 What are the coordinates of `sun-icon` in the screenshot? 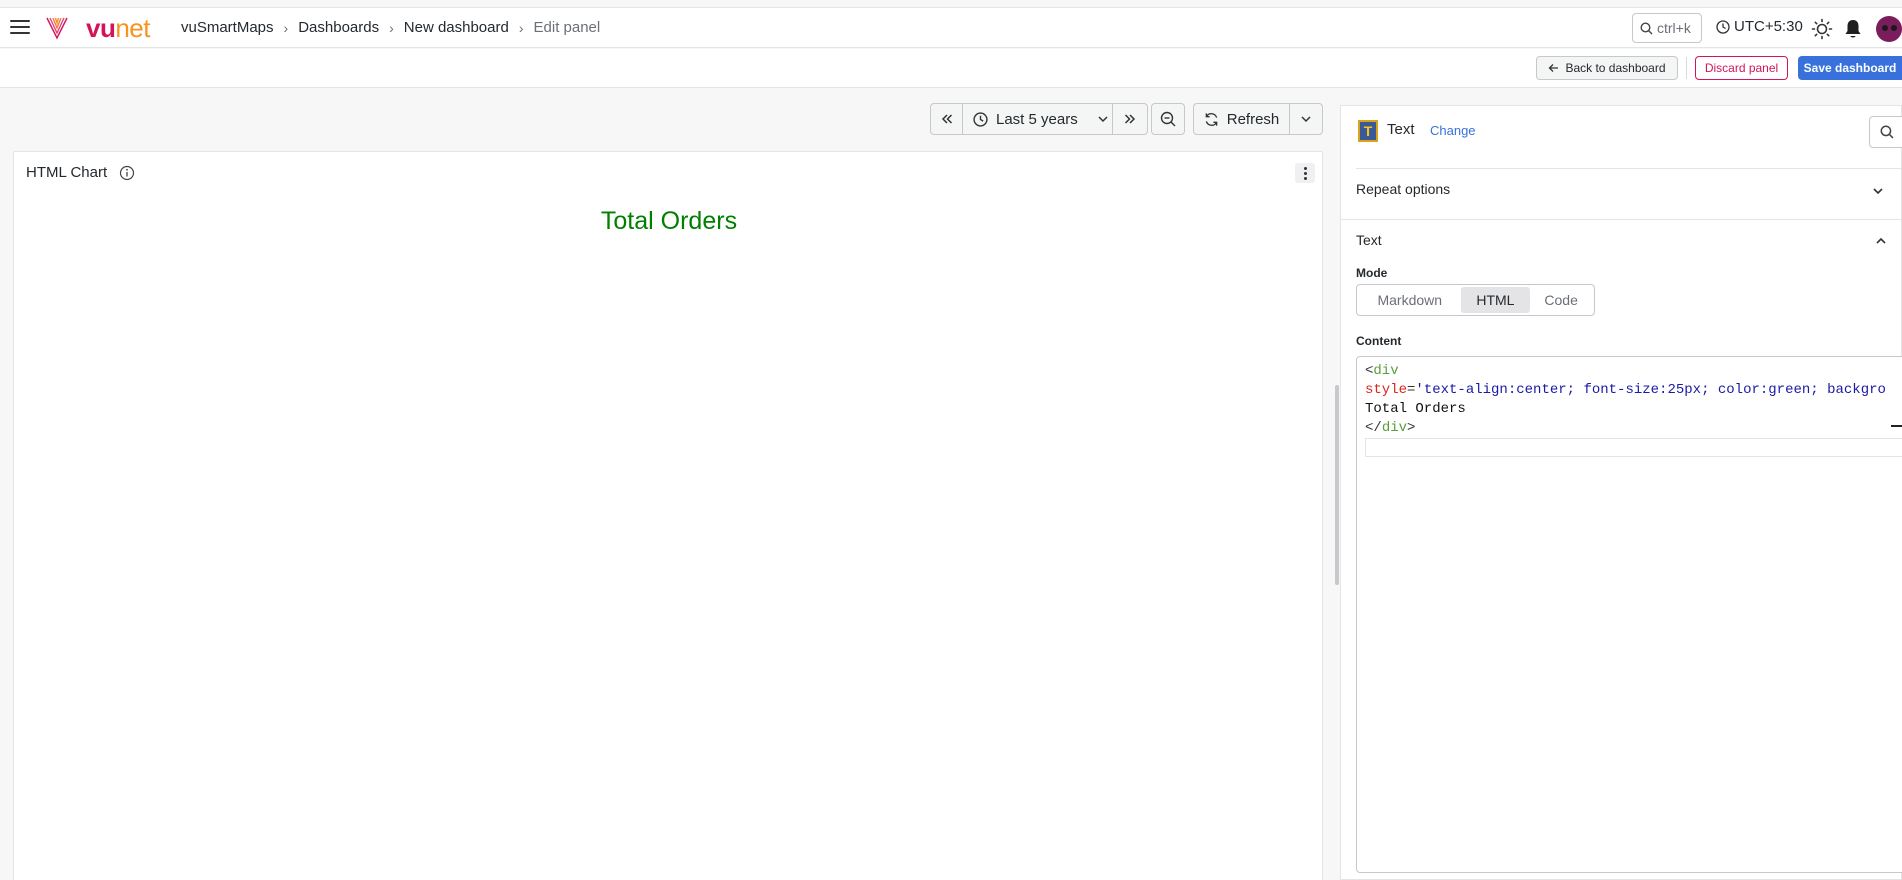 It's located at (1822, 29).